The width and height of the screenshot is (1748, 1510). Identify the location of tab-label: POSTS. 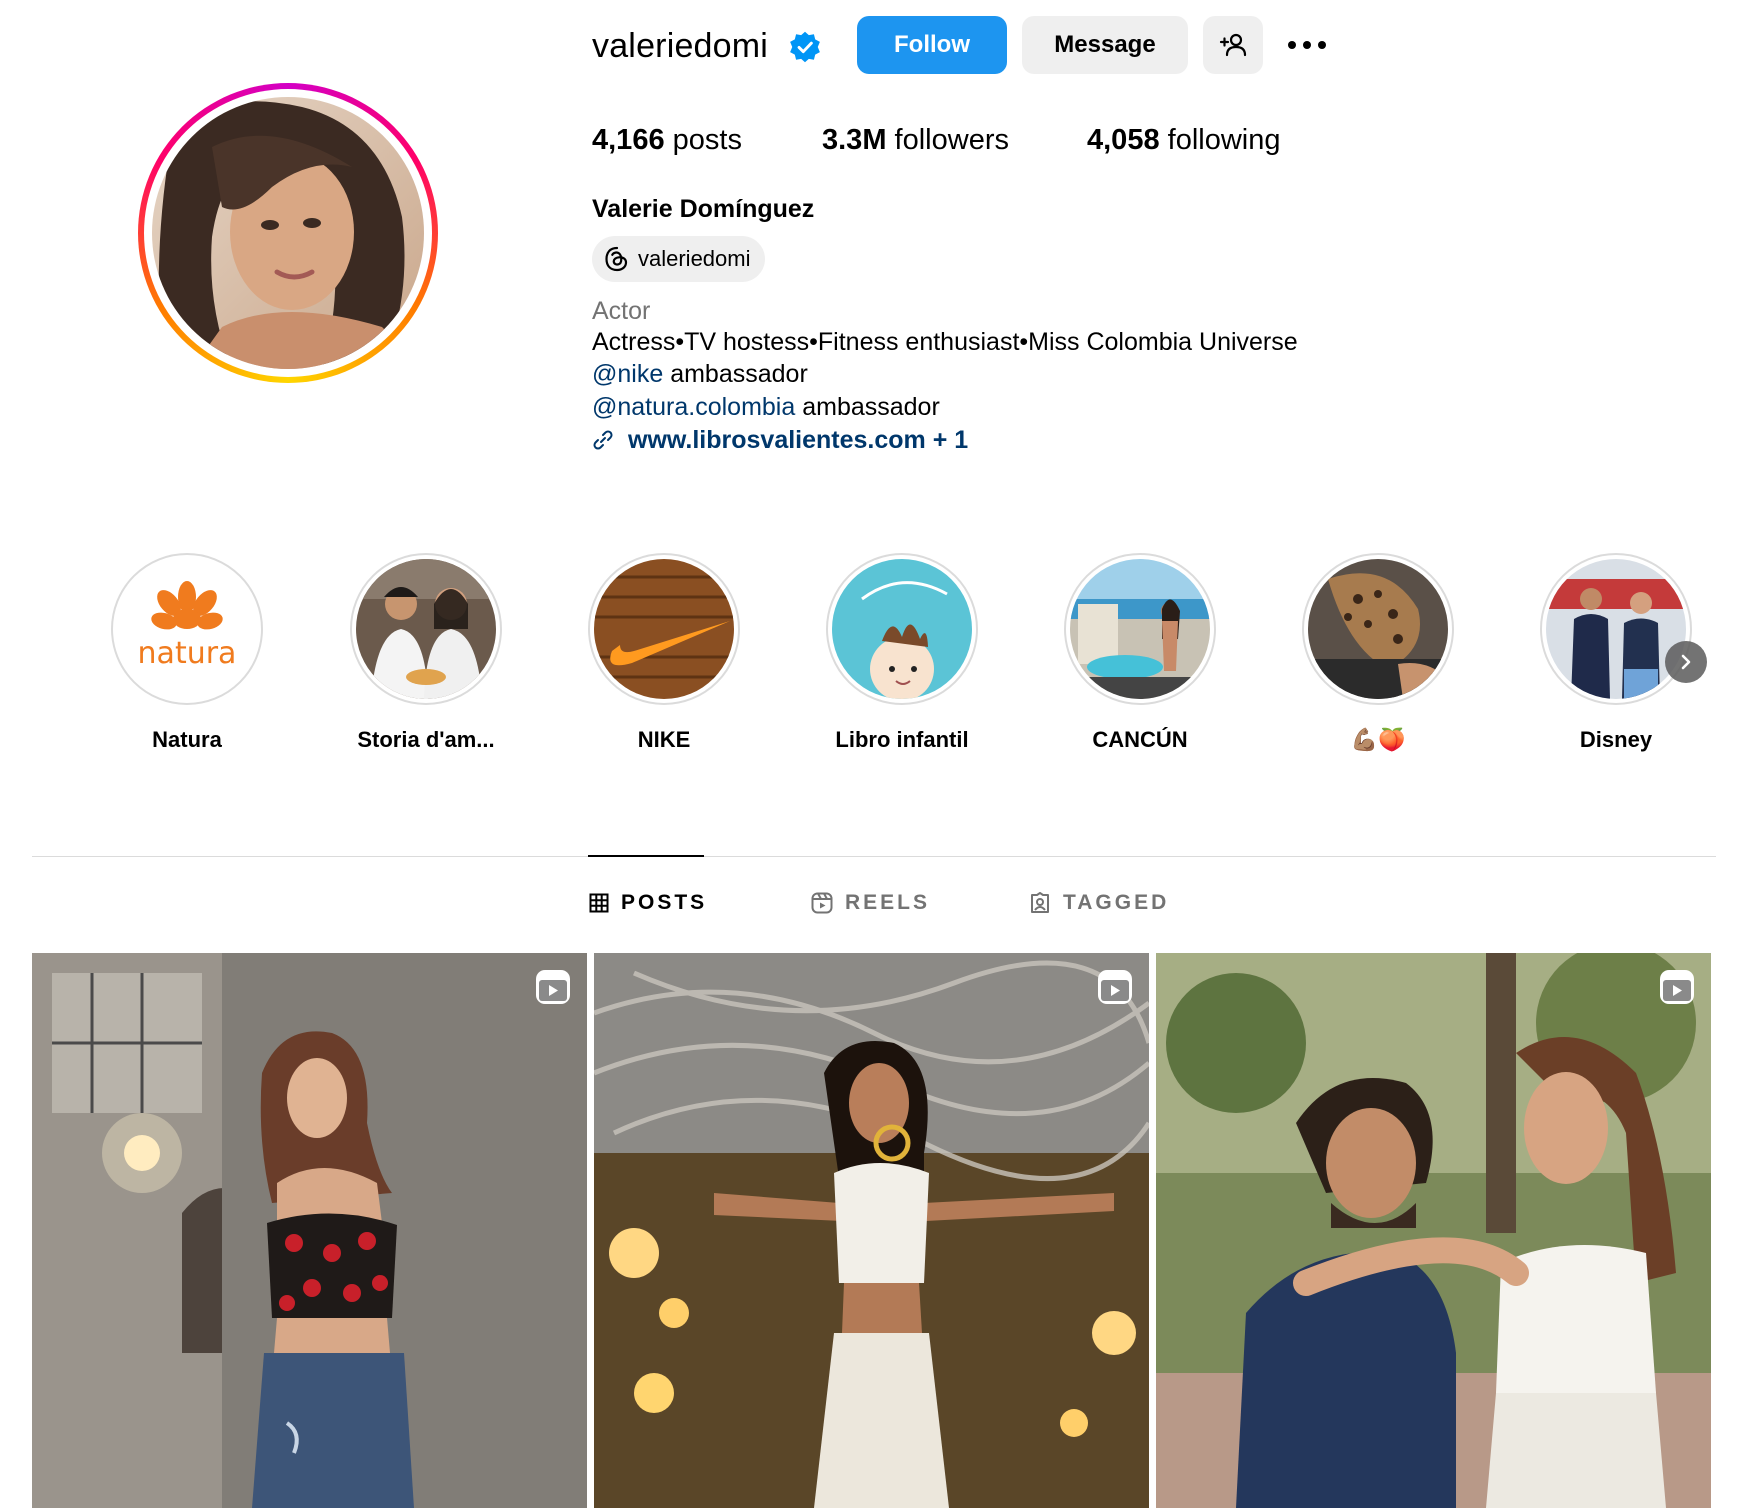
(664, 902).